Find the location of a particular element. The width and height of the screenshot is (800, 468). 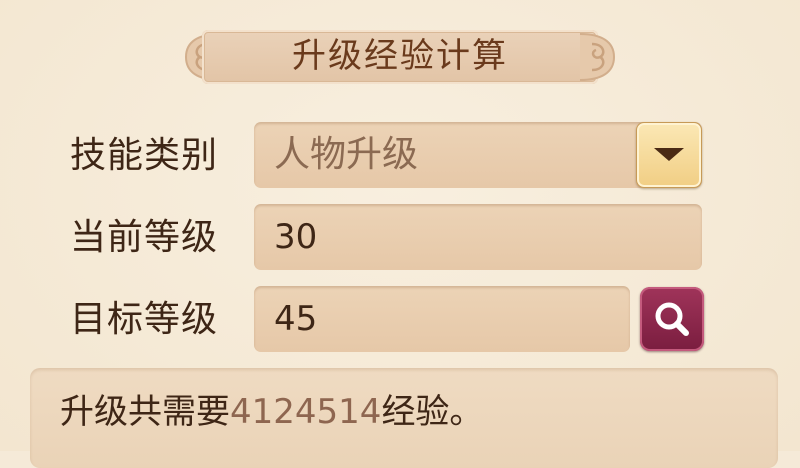

current-level-label: 当前等级 is located at coordinates (144, 237).